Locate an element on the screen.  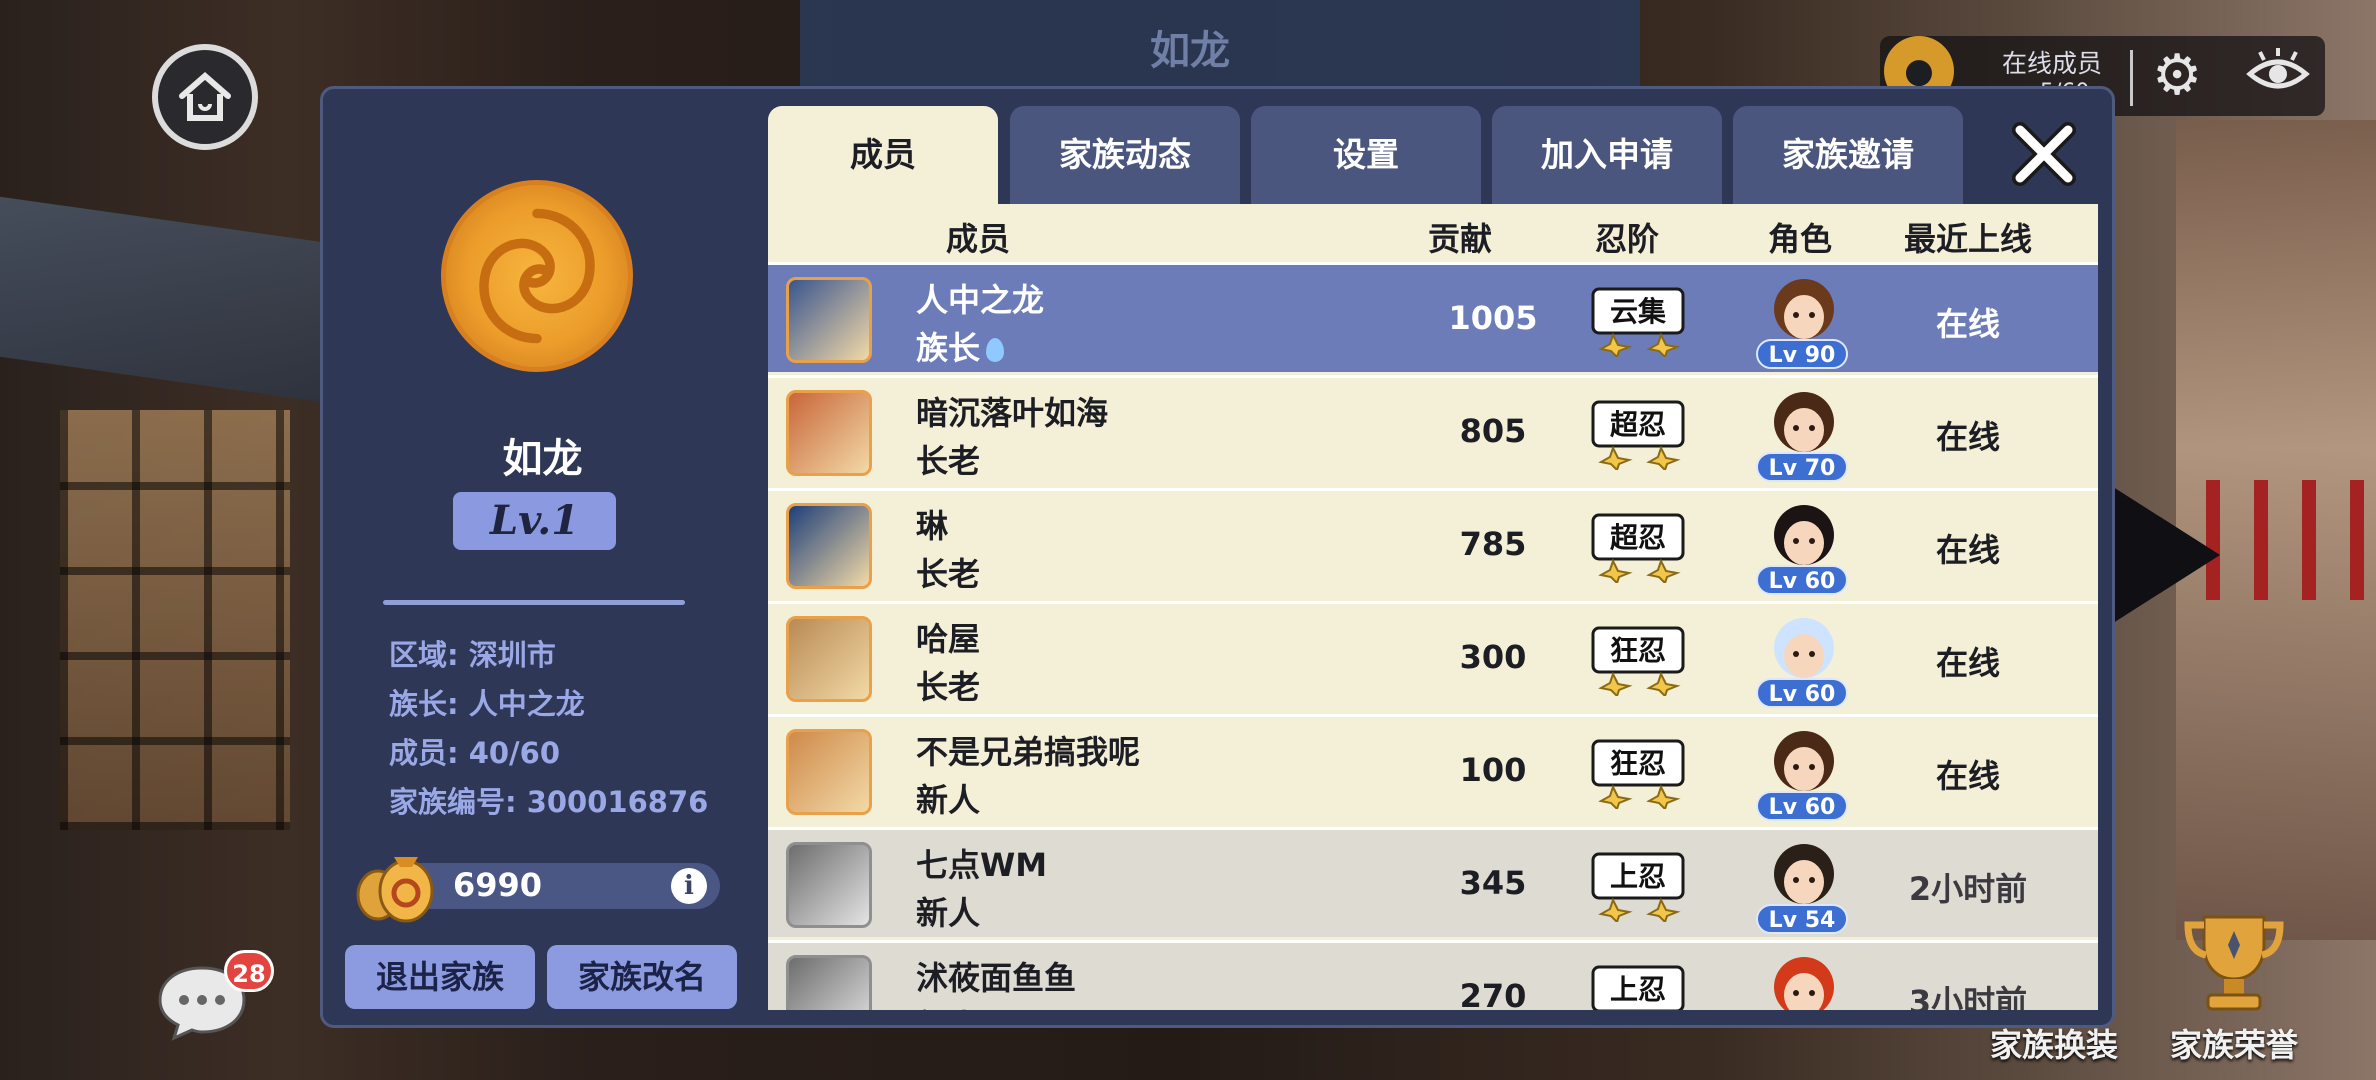
member-name: 人中之龙 is located at coordinates (980, 300).